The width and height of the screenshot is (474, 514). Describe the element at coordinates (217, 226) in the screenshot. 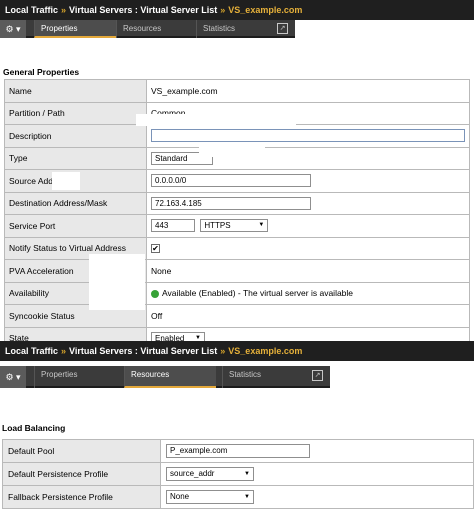

I see `protocol-select-value: HTTPS` at that location.